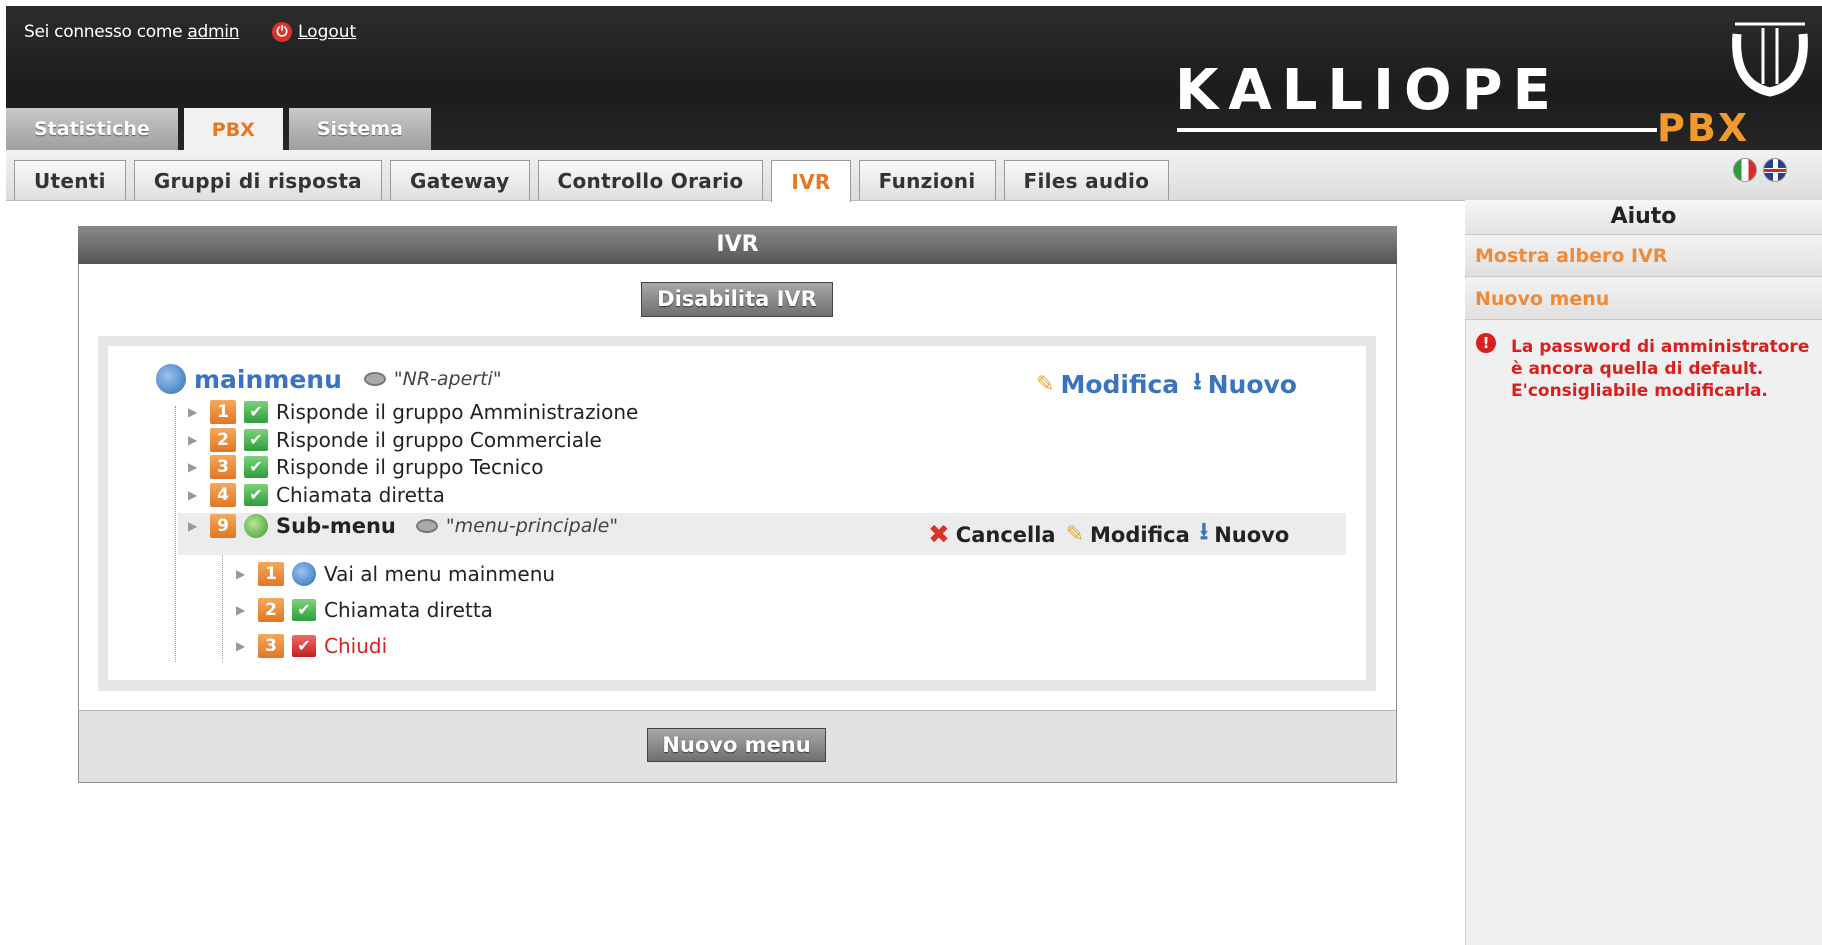 The image size is (1822, 945). Describe the element at coordinates (1643, 299) in the screenshot. I see `new-menu-link: Nuovo menu` at that location.